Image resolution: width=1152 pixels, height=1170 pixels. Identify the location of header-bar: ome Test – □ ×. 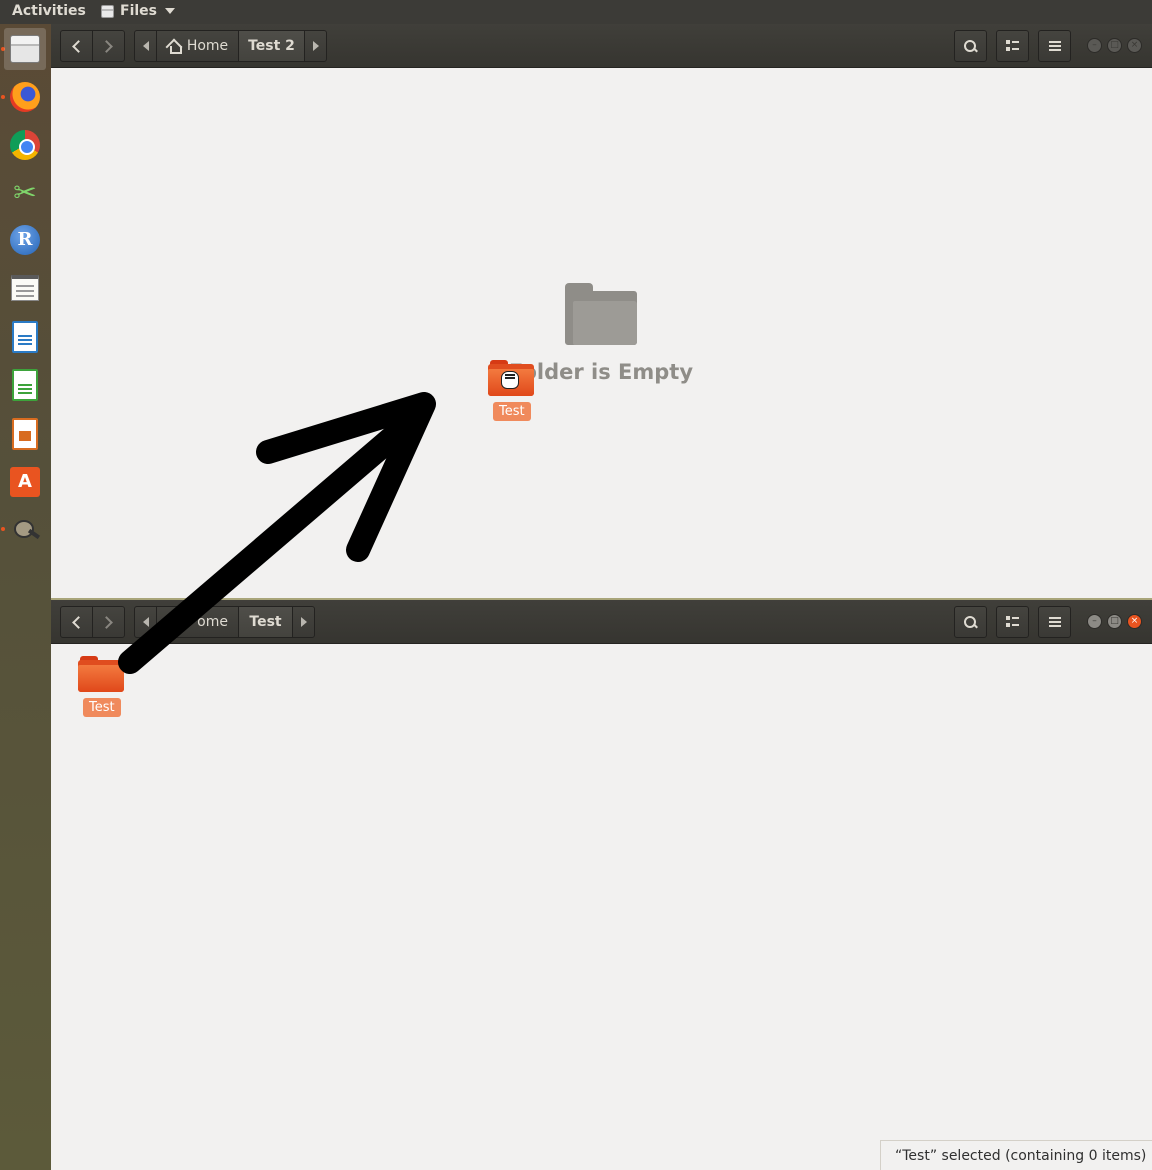
(601, 622).